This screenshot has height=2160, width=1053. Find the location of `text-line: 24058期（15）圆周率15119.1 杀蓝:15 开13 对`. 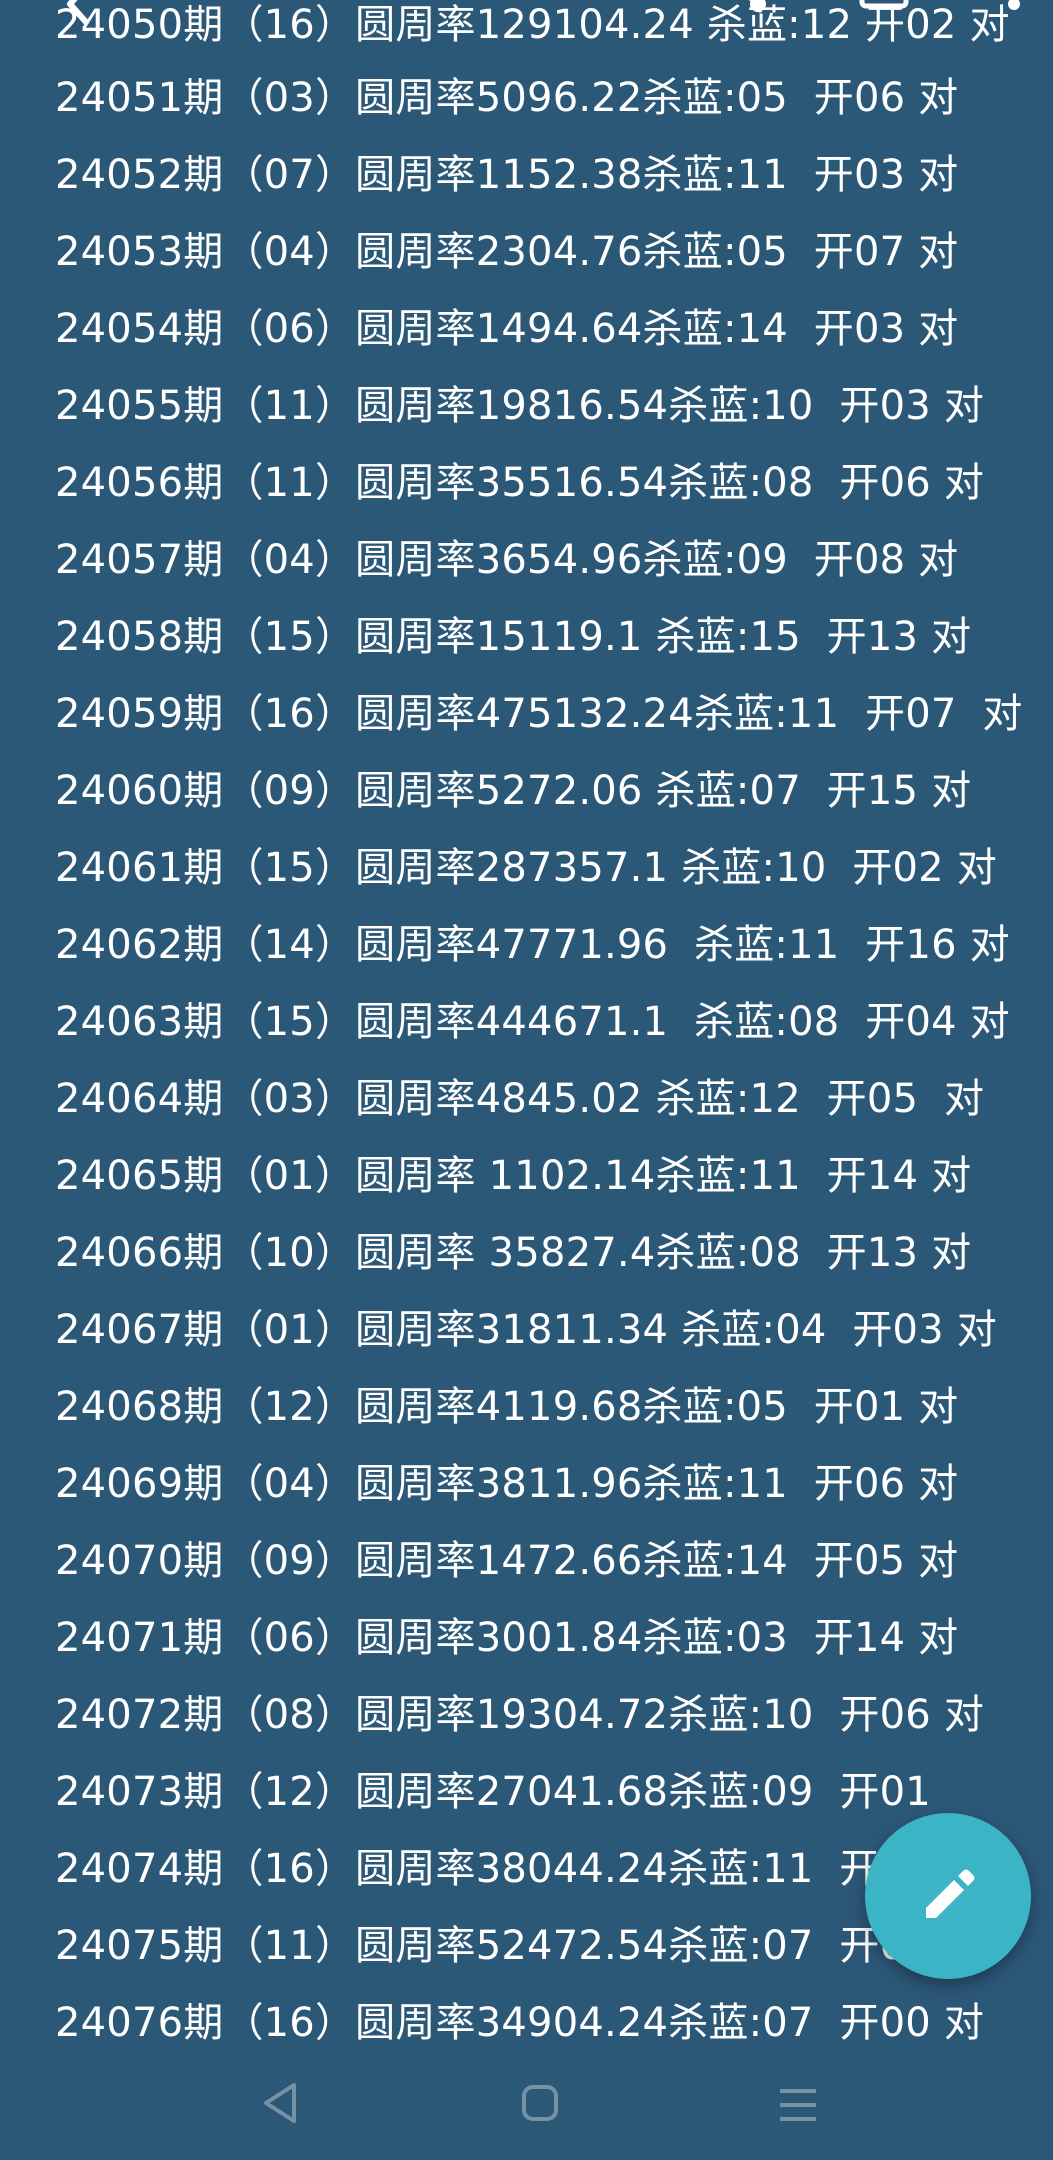

text-line: 24058期（15）圆周率15119.1 杀蓝:15 开13 对 is located at coordinates (513, 637).